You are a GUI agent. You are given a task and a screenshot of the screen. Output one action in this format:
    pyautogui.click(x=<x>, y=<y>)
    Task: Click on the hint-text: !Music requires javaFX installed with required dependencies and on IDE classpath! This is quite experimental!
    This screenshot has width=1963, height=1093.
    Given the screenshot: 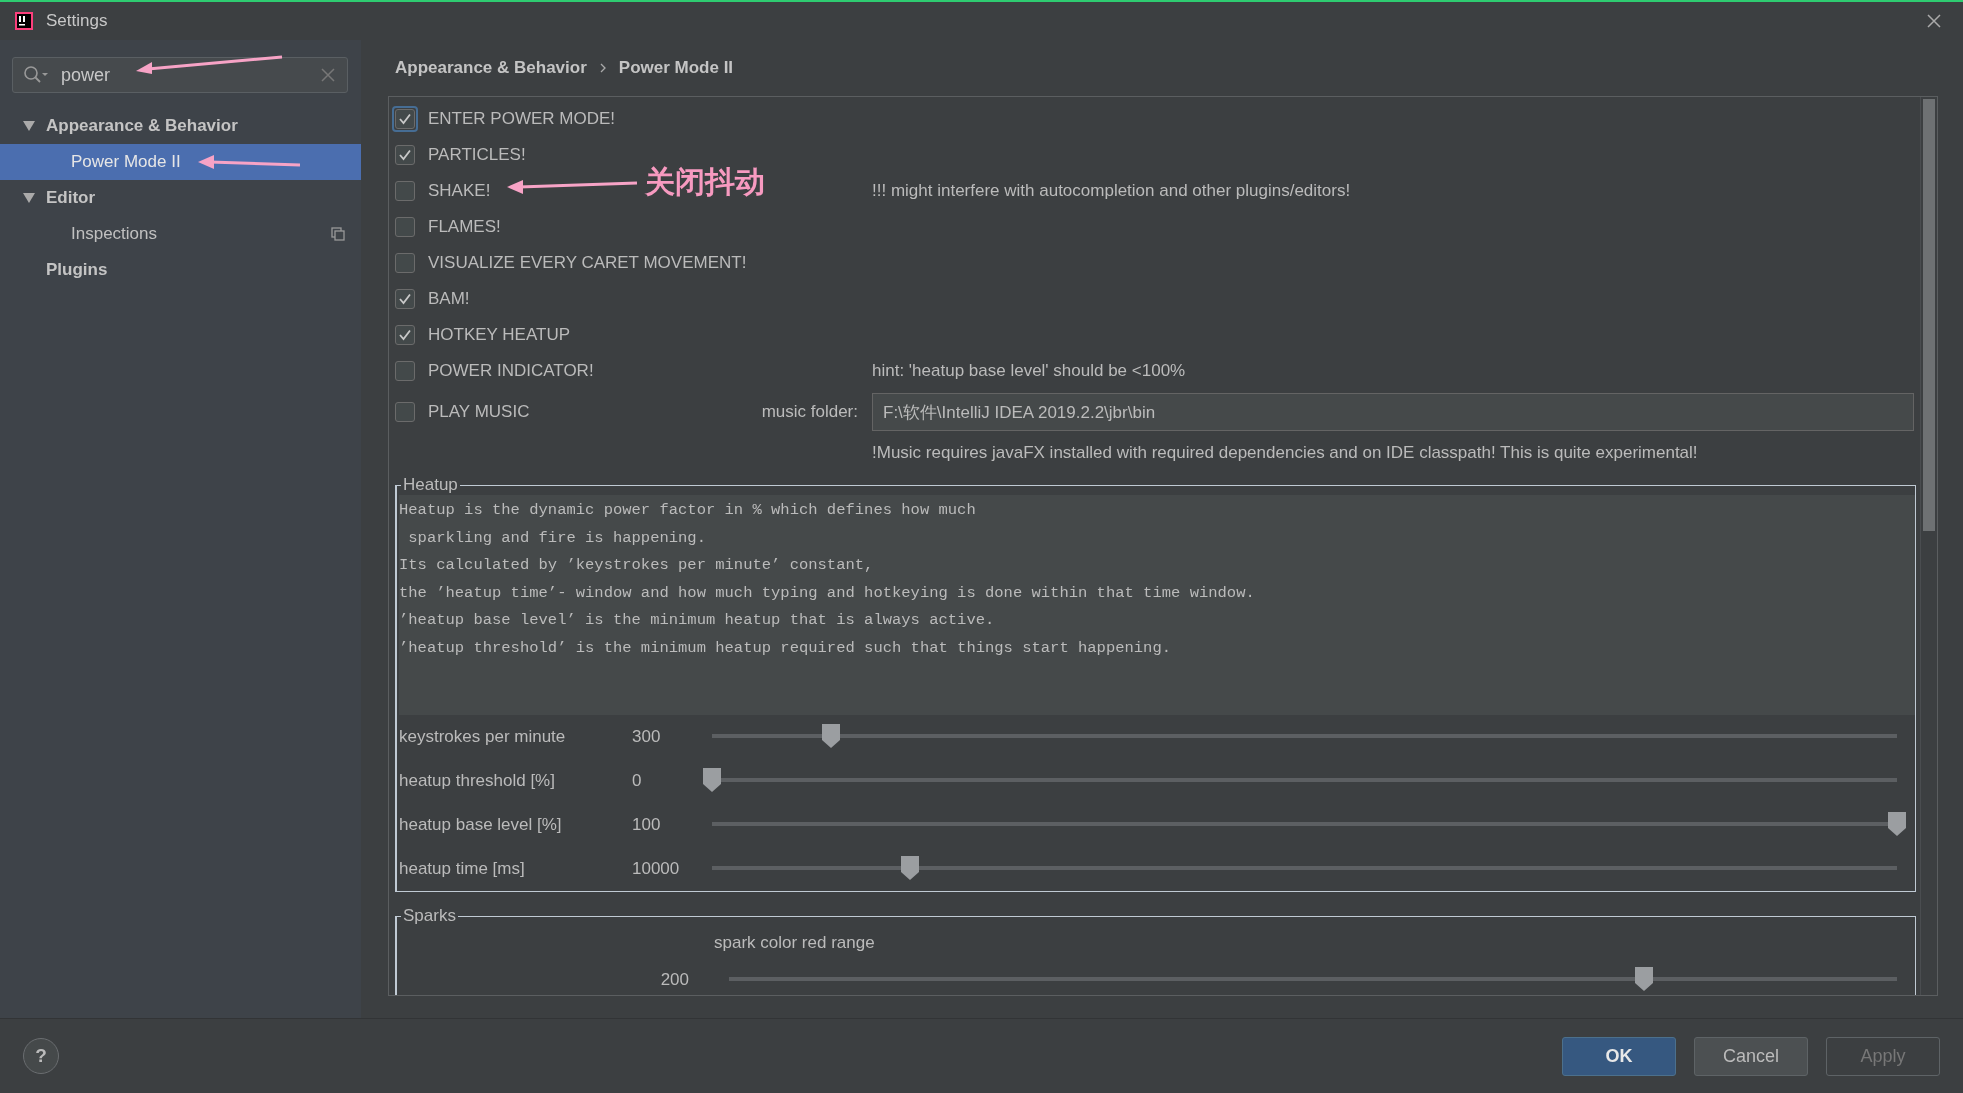 What is the action you would take?
    pyautogui.click(x=1285, y=453)
    